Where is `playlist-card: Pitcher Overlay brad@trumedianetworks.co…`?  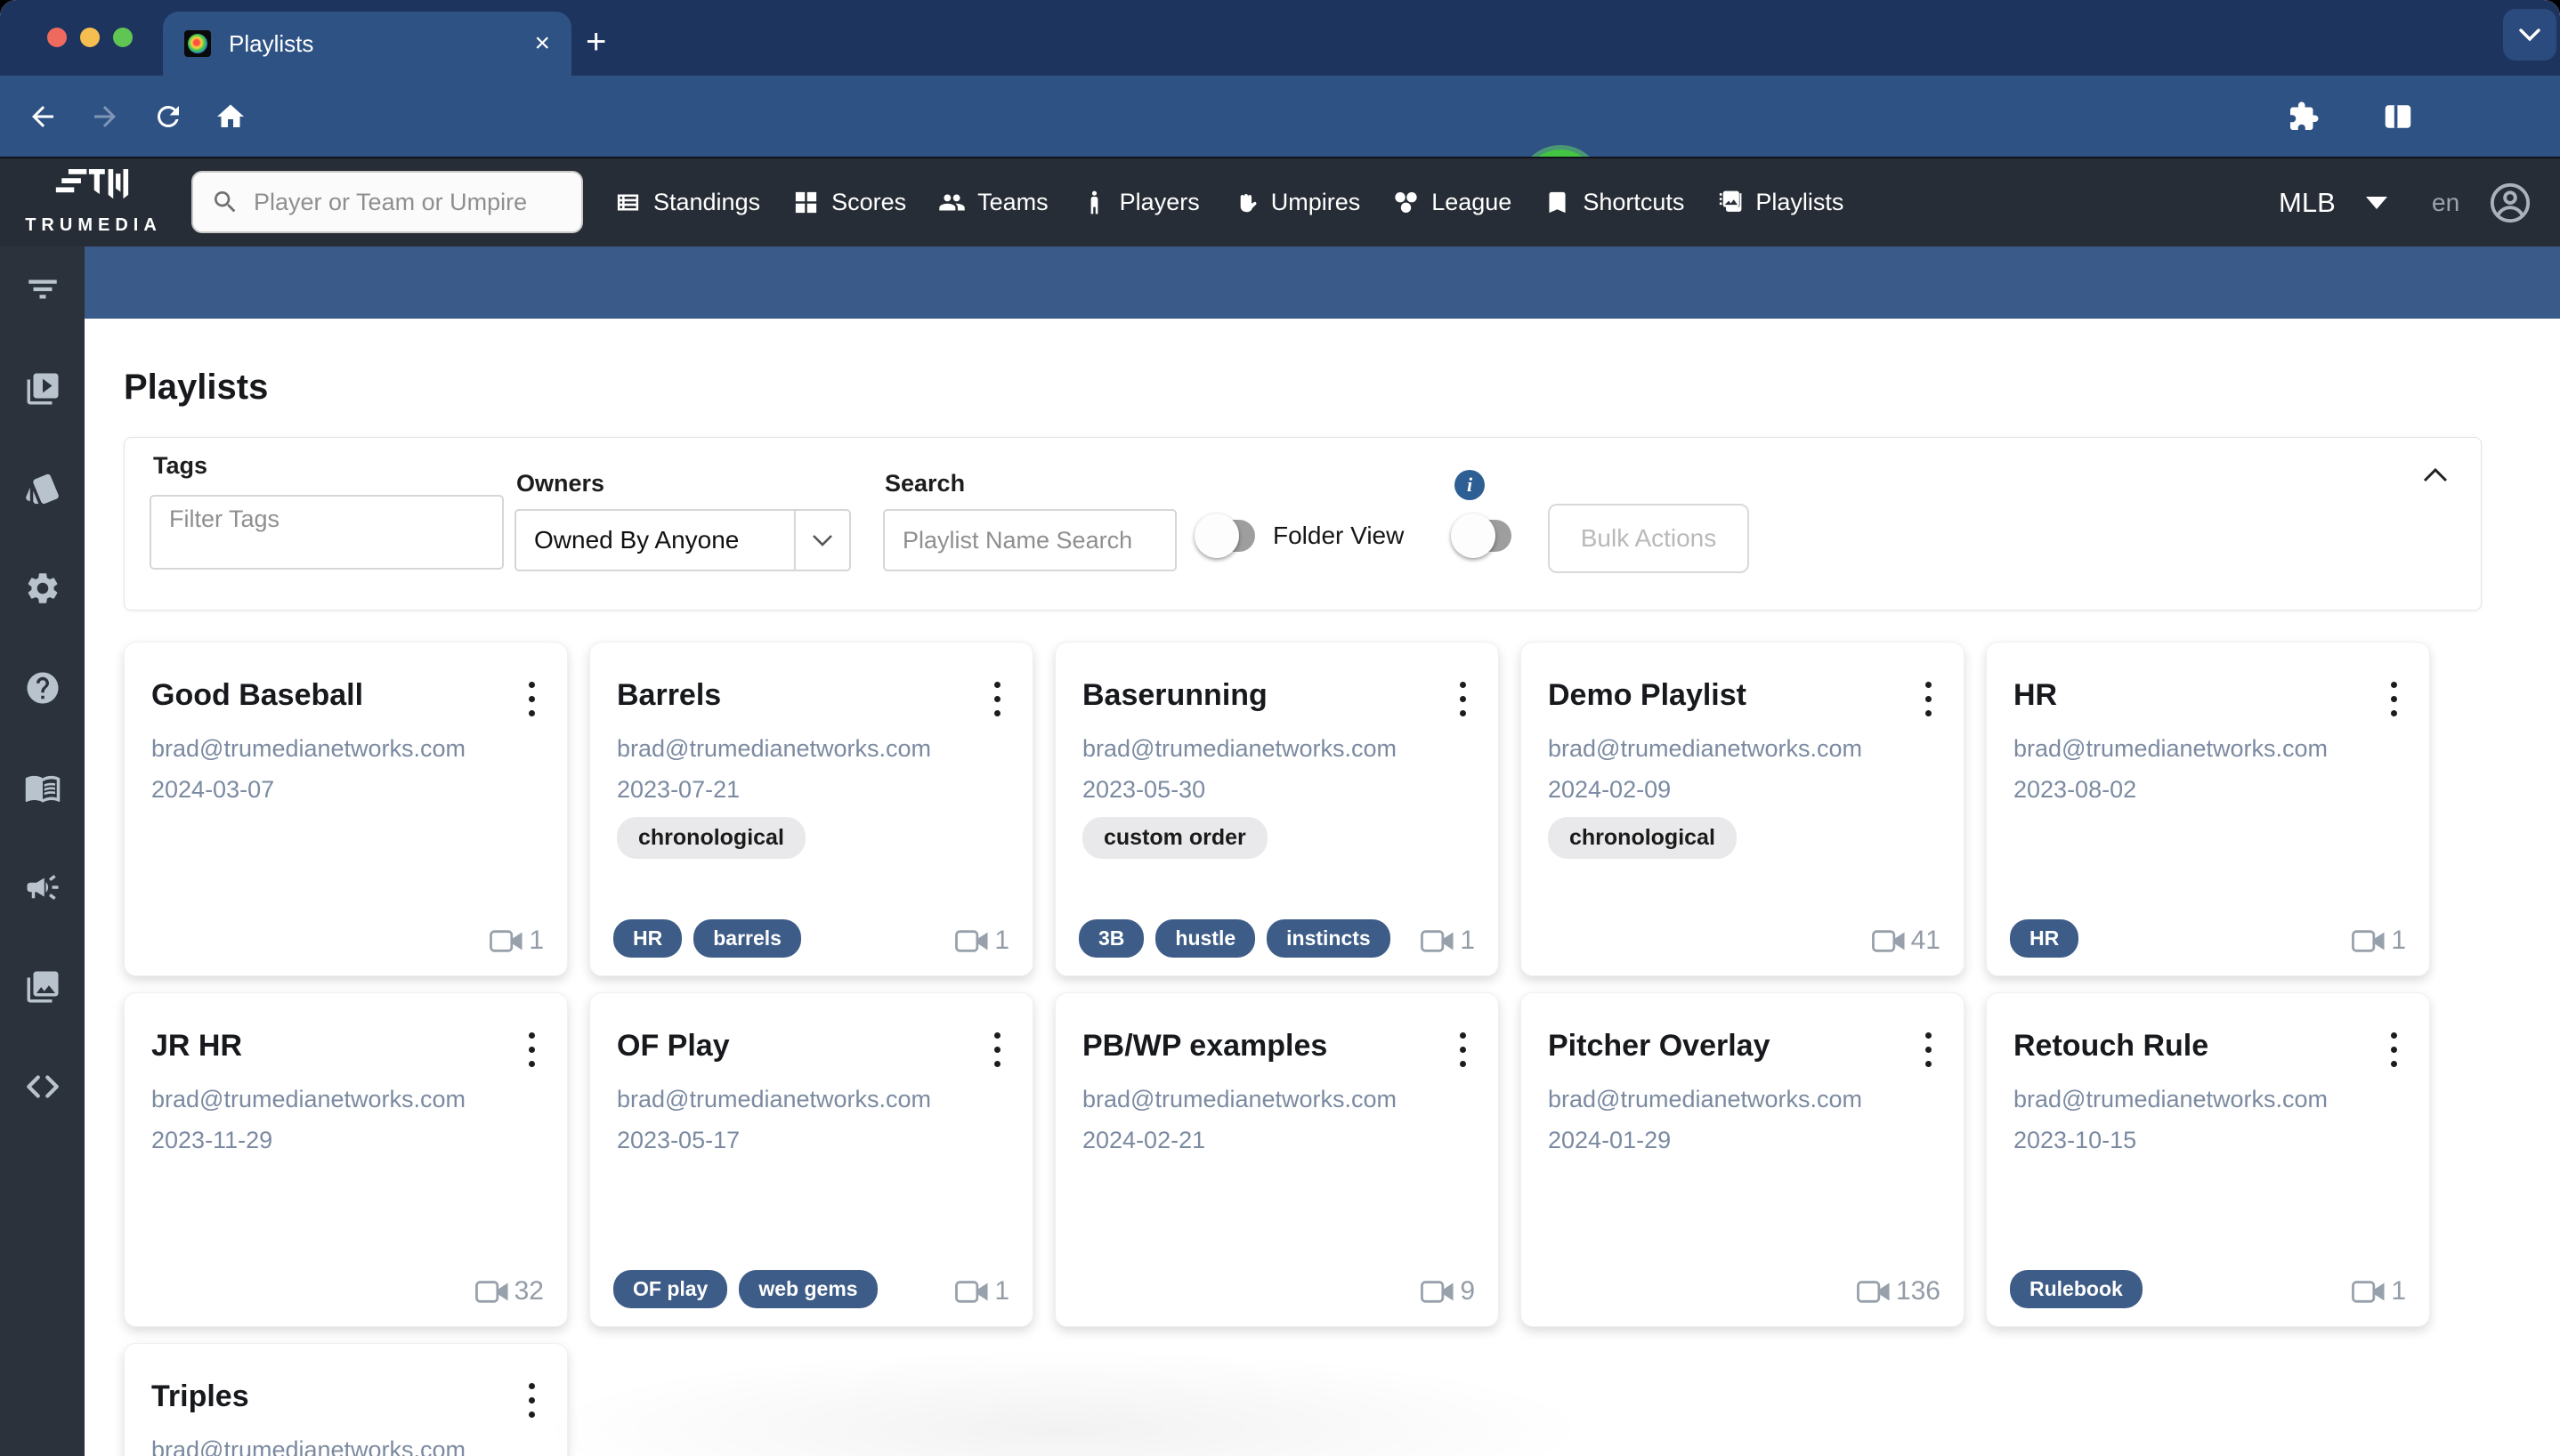
playlist-card: Pitcher Overlay brad@trumedianetworks.co… is located at coordinates (1743, 1159).